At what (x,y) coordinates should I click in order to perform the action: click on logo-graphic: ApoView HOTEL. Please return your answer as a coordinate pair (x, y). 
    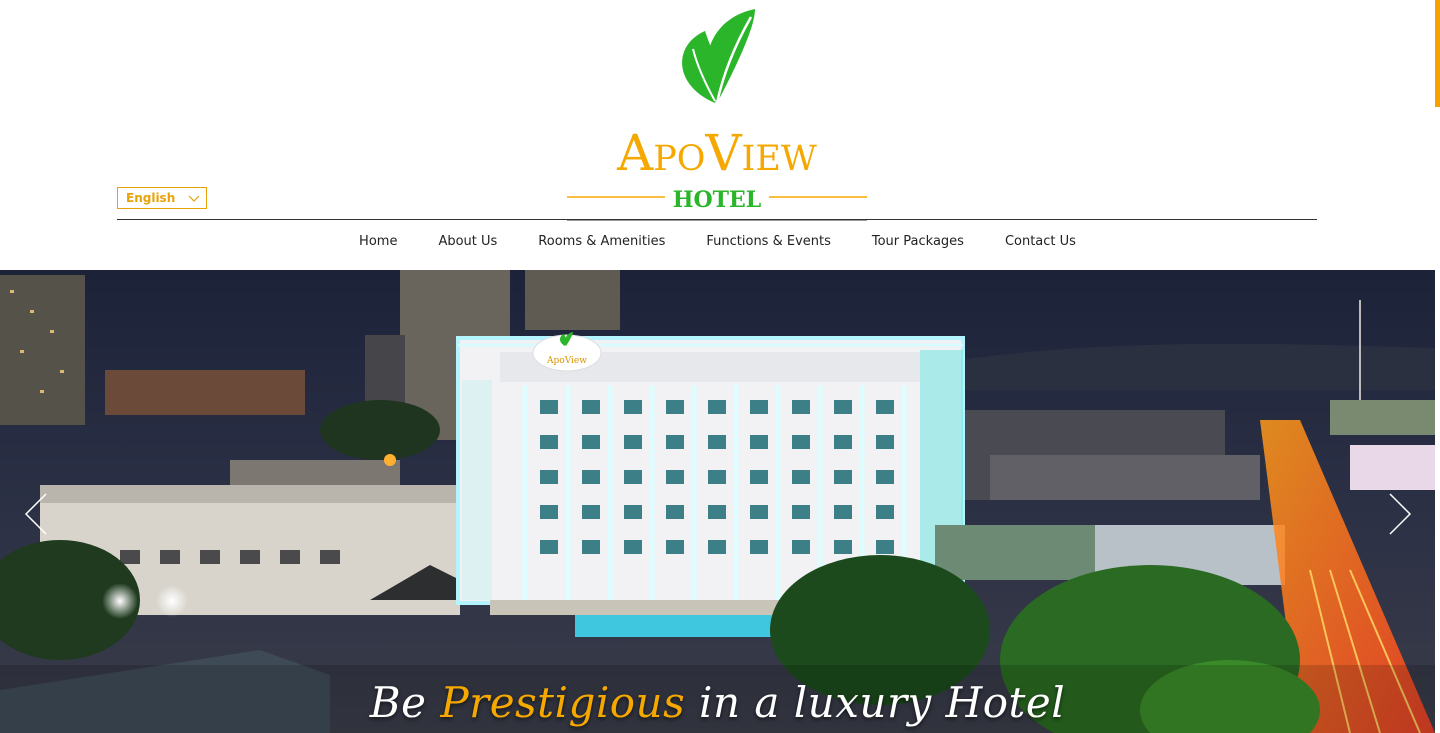
    Looking at the image, I should click on (717, 115).